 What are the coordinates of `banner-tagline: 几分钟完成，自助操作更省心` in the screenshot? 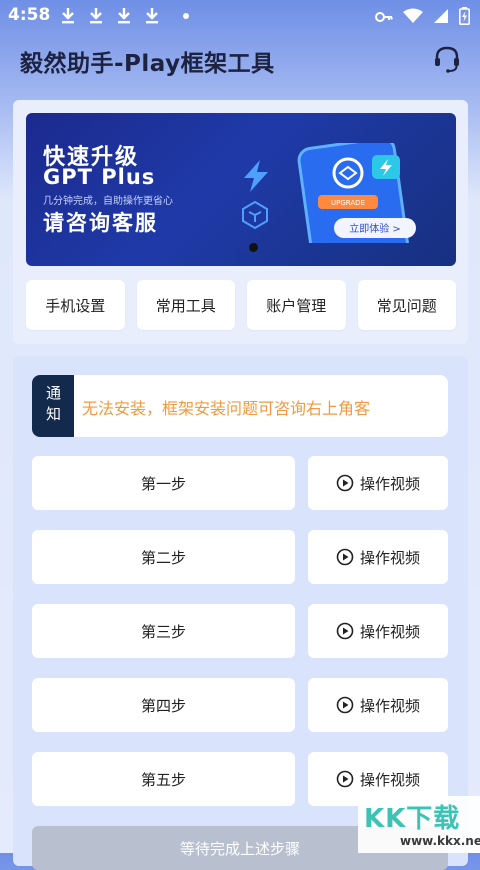 It's located at (108, 201).